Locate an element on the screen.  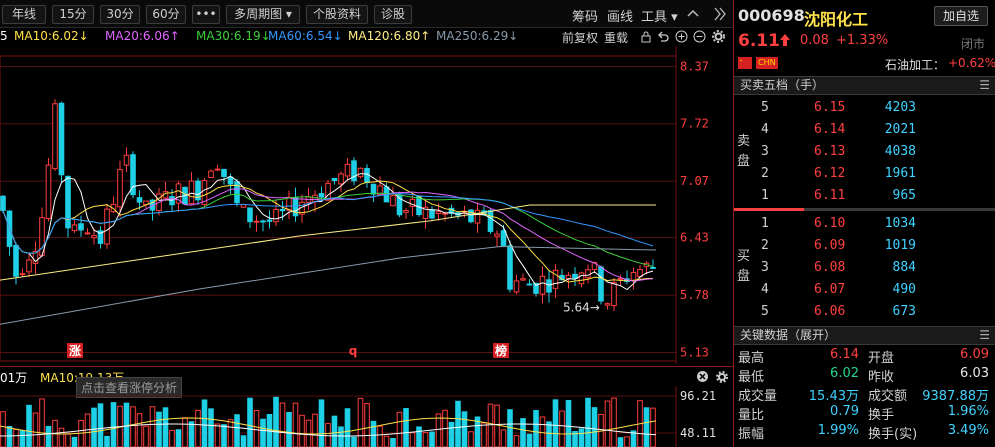
undo-icon is located at coordinates (663, 37).